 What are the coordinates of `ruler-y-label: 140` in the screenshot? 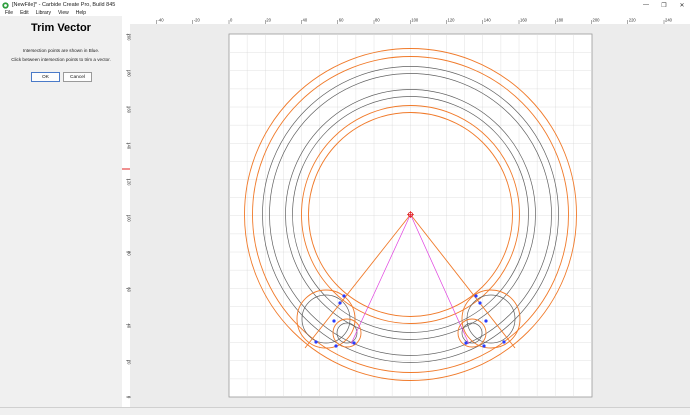 It's located at (129, 146).